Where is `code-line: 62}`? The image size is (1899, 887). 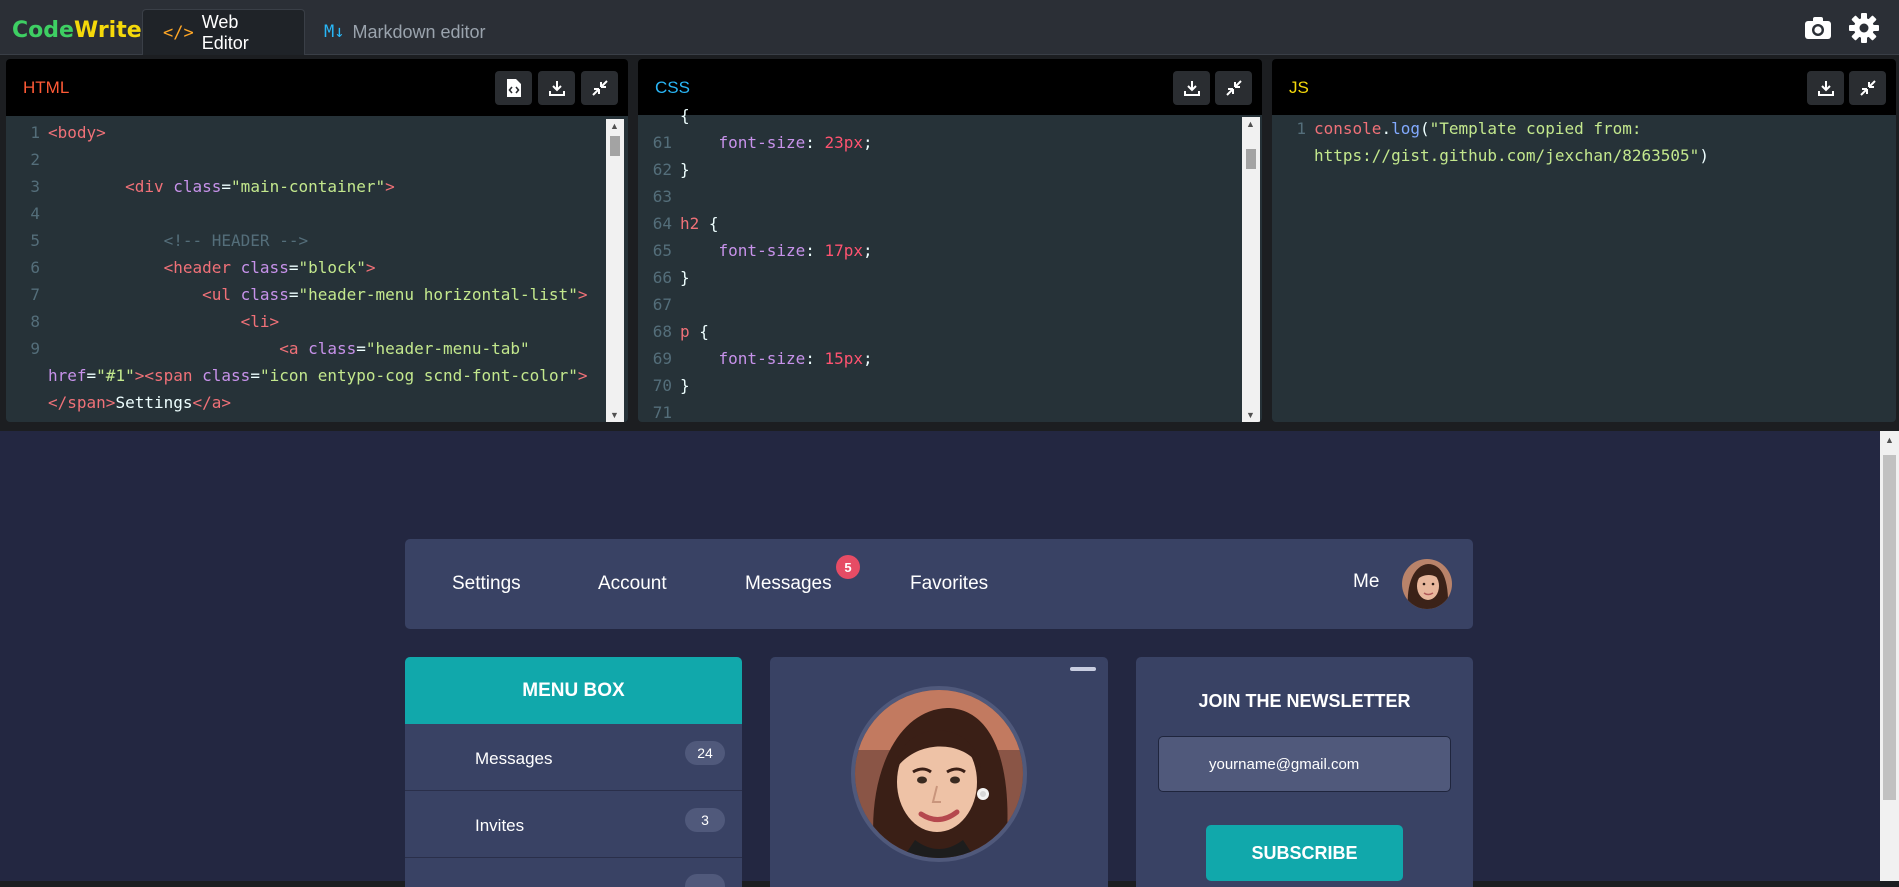 code-line: 62} is located at coordinates (664, 169).